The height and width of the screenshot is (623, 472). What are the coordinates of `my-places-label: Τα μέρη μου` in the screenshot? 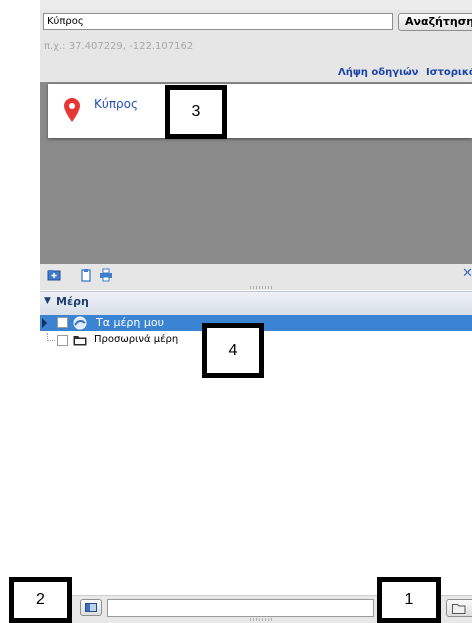 It's located at (130, 322).